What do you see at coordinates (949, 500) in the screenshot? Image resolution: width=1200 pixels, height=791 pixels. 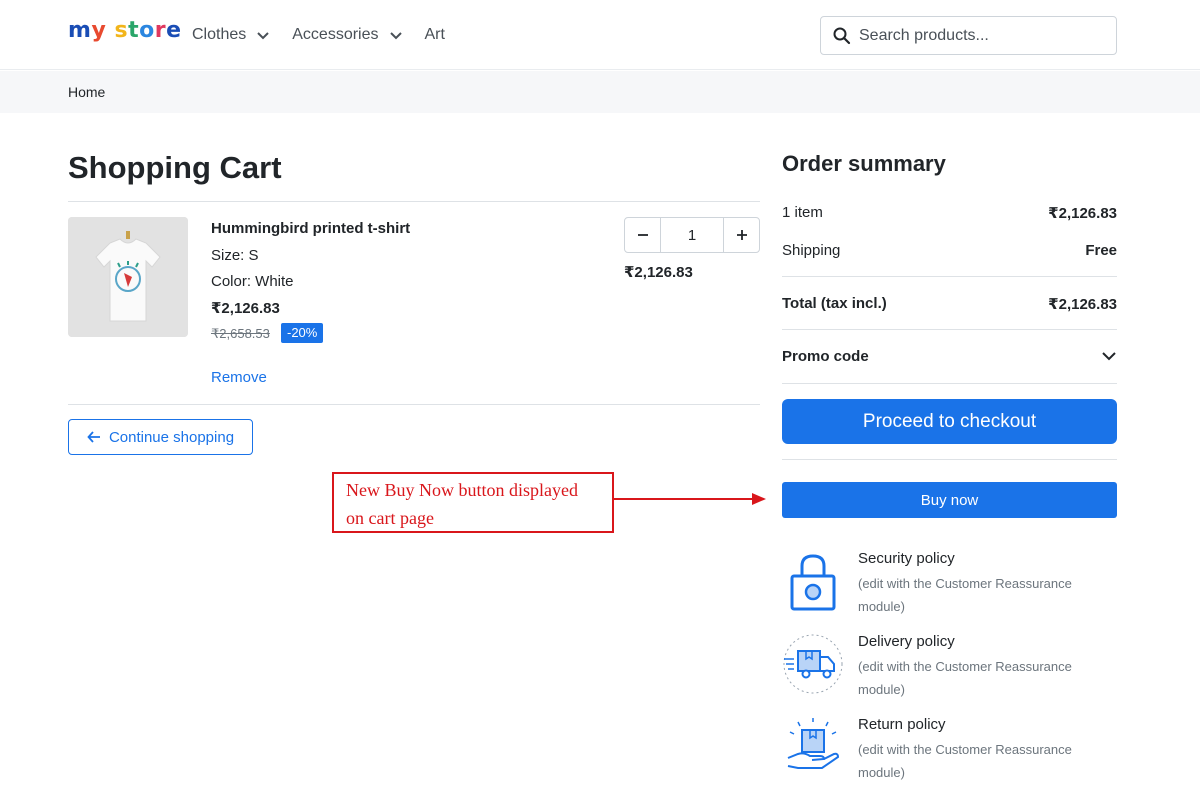 I see `buy-now-button: Buy now` at bounding box center [949, 500].